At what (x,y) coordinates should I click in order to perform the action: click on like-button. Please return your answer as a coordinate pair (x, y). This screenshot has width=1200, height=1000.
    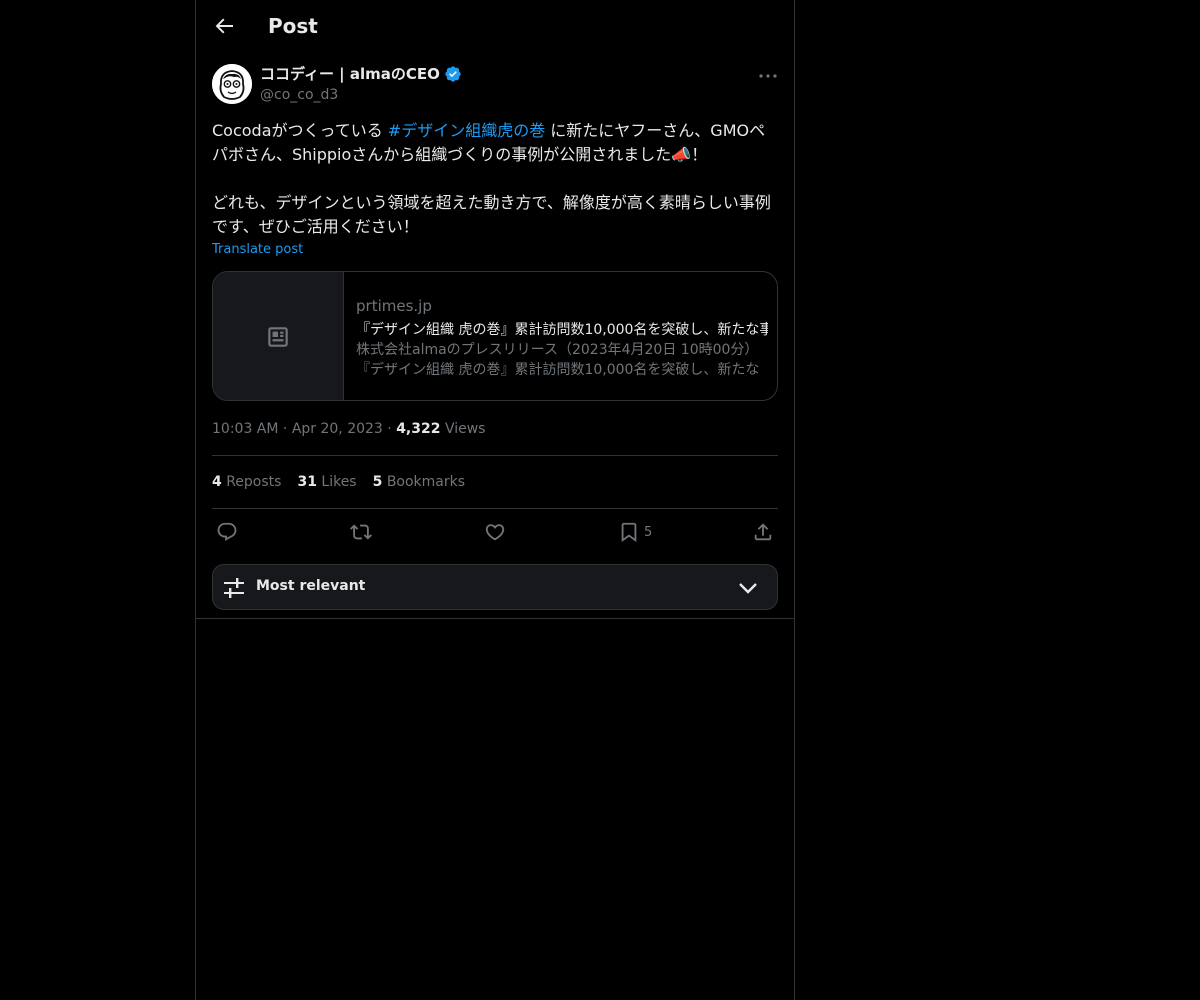
    Looking at the image, I should click on (495, 532).